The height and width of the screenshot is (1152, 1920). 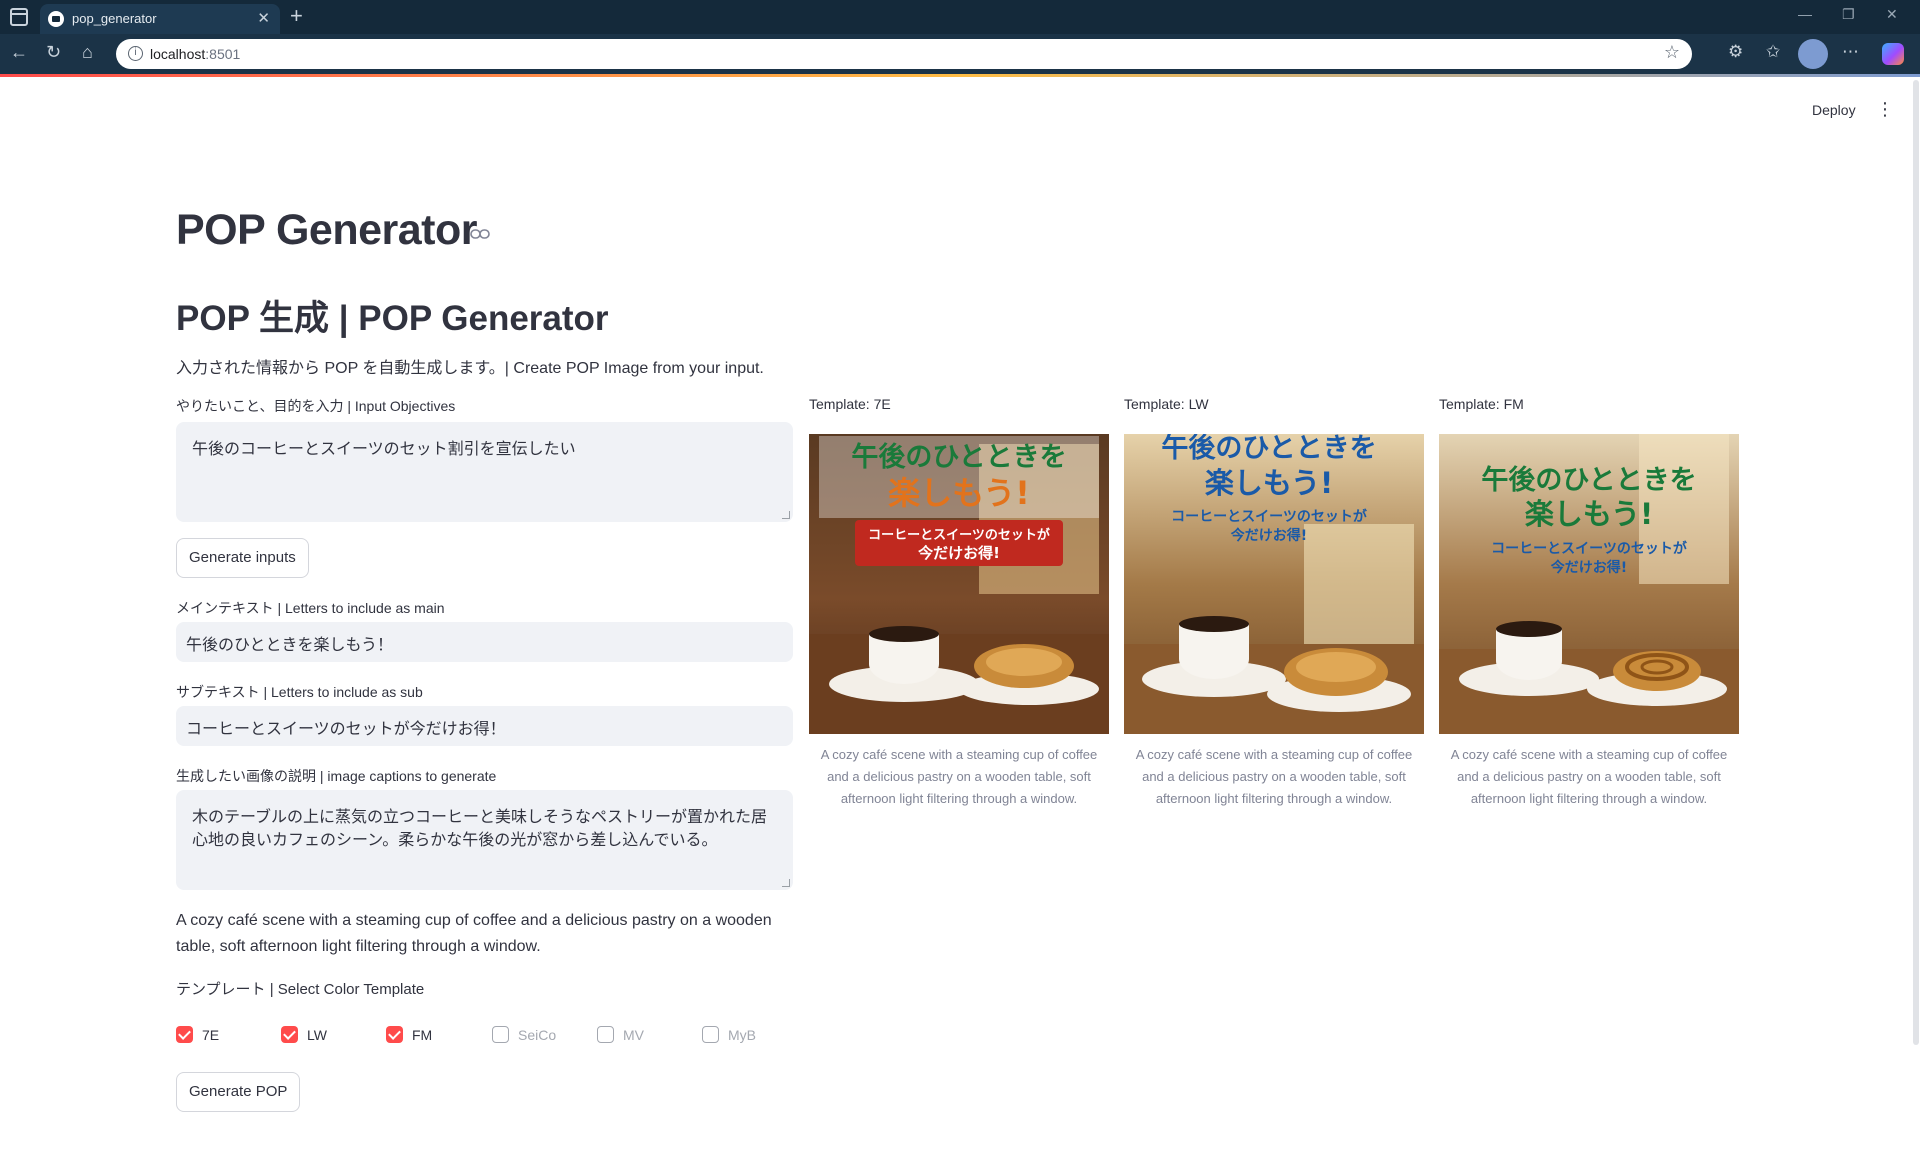 What do you see at coordinates (160, 19) in the screenshot?
I see `browser-tab: pop_generator ✕` at bounding box center [160, 19].